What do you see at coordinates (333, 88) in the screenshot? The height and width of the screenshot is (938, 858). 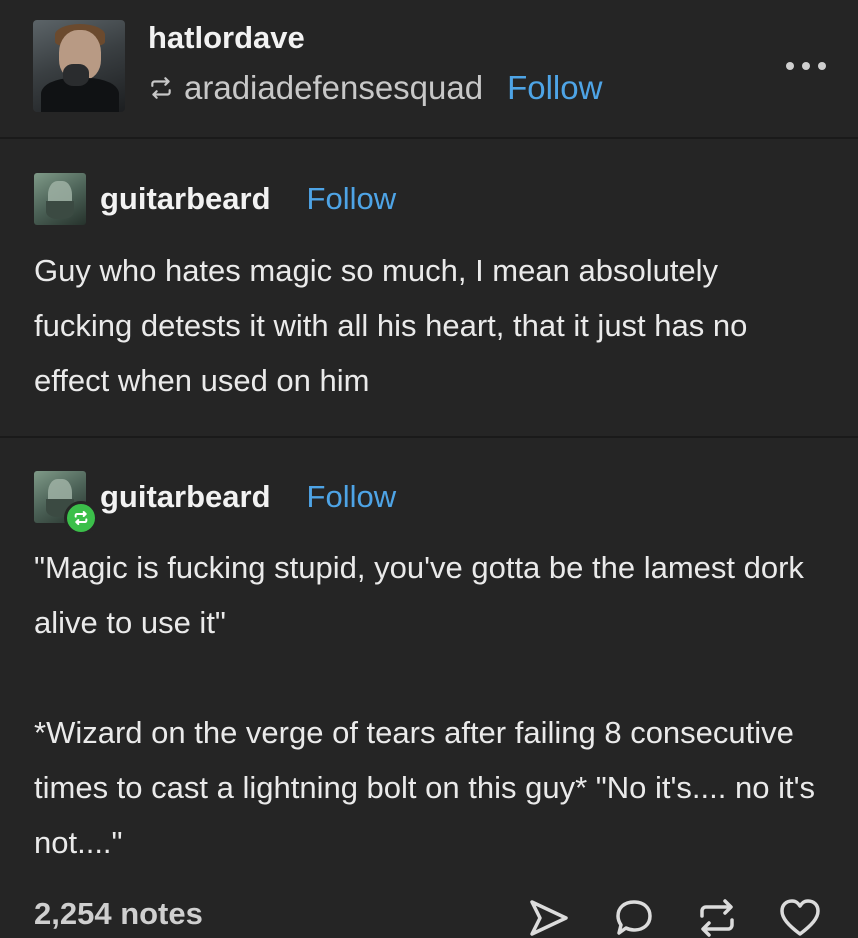 I see `reblog-source-name: aradiadefensesquad` at bounding box center [333, 88].